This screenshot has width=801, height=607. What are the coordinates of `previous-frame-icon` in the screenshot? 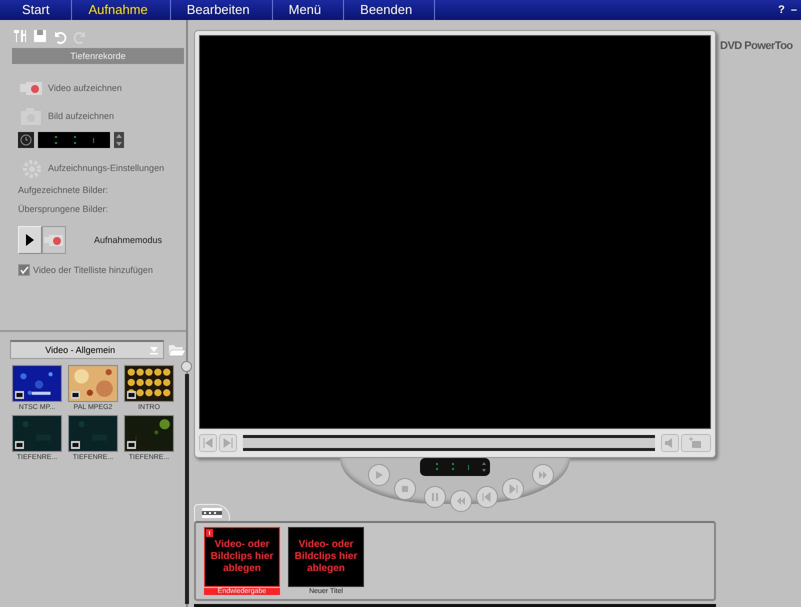 It's located at (487, 497).